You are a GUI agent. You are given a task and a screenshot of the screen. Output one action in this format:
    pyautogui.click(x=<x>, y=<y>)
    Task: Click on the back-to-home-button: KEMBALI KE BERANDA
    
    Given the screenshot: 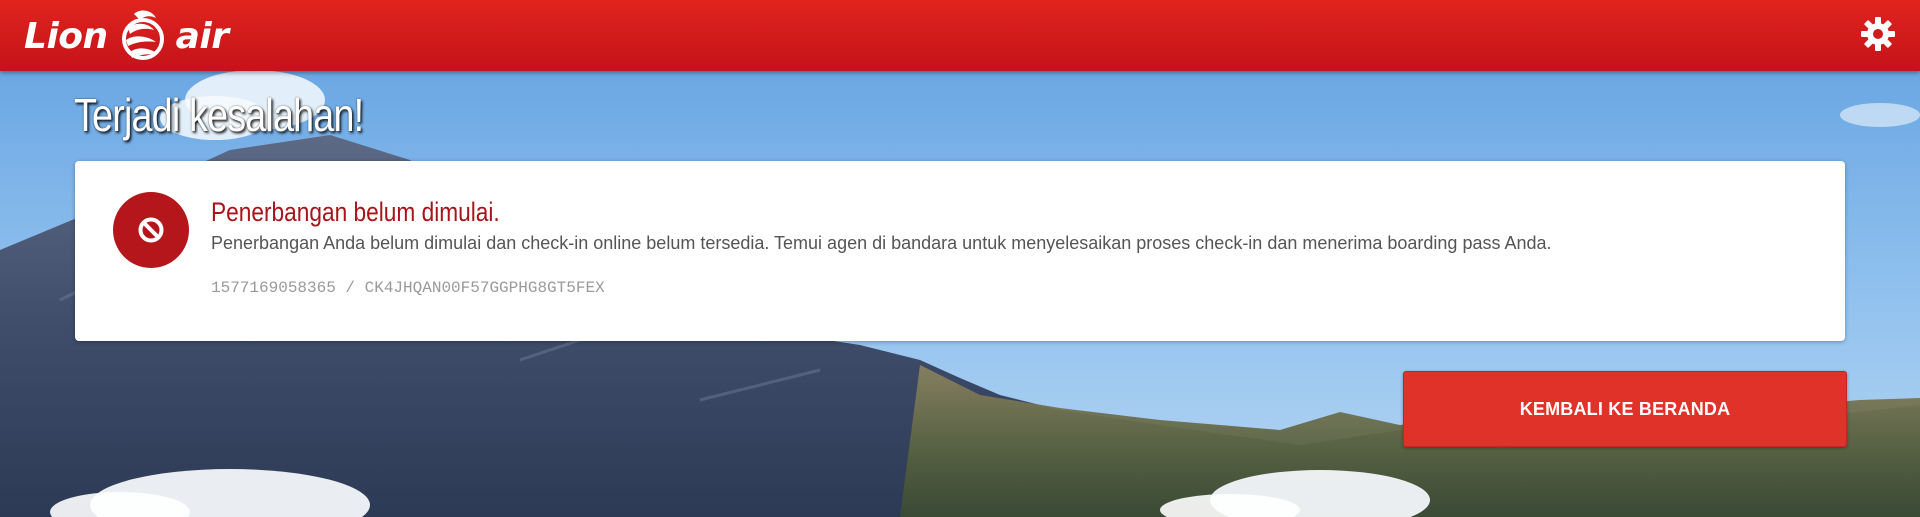 What is the action you would take?
    pyautogui.click(x=1625, y=409)
    